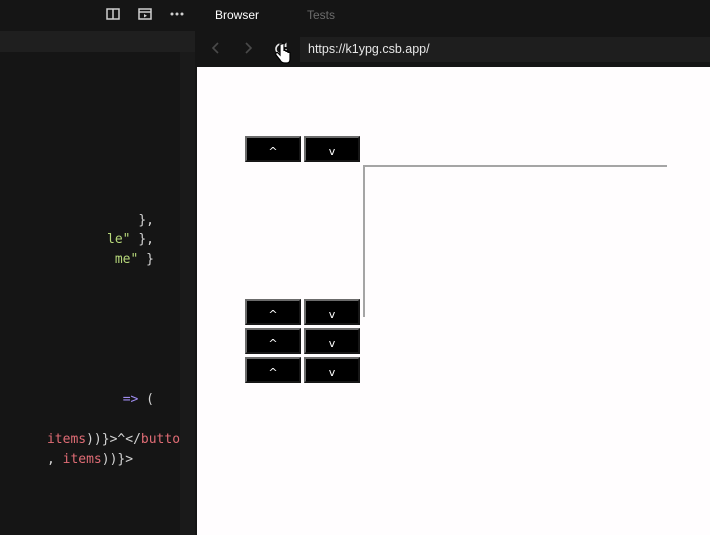 Image resolution: width=710 pixels, height=535 pixels. What do you see at coordinates (369, 49) in the screenshot?
I see `url-text: https://k1ypg.csb.app/` at bounding box center [369, 49].